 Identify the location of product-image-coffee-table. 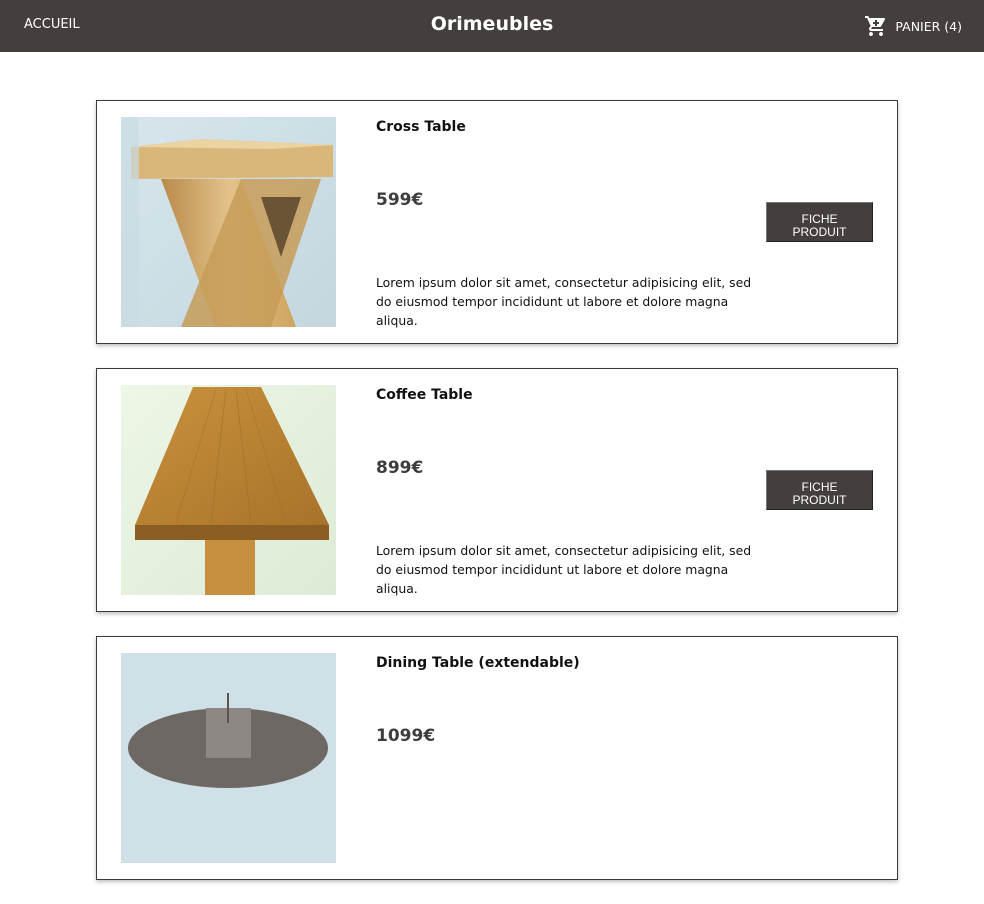
(228, 490).